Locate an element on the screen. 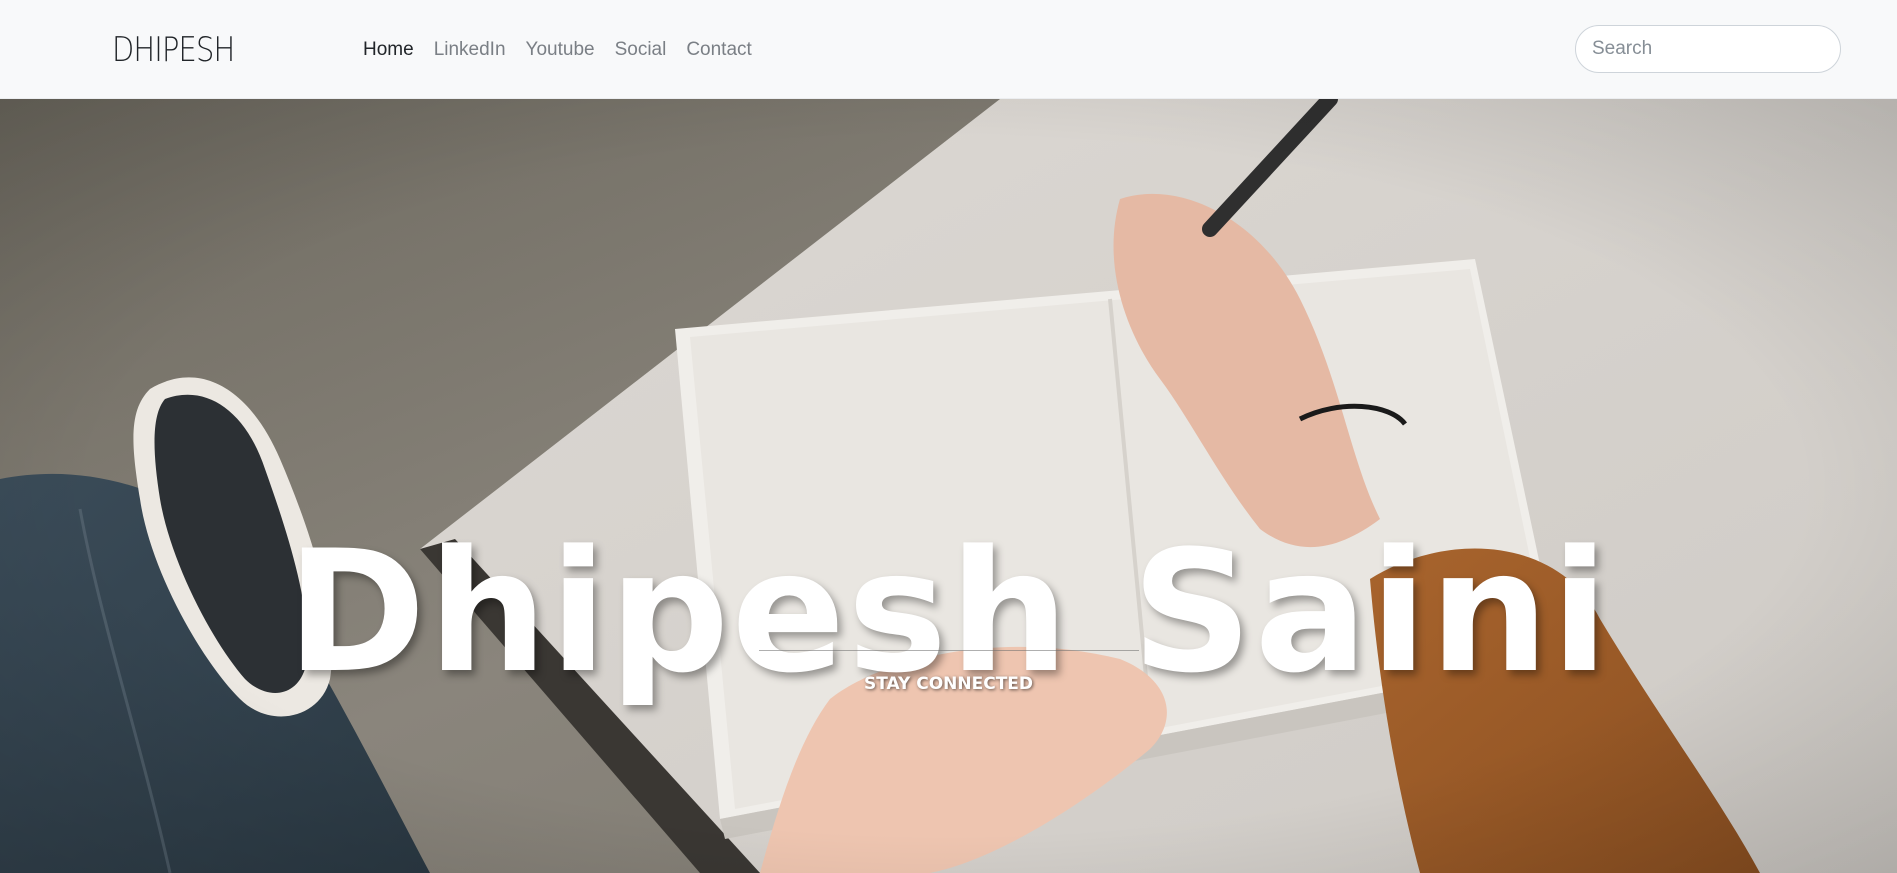 The width and height of the screenshot is (1897, 873). nav-item-youtube: Youtube is located at coordinates (560, 50).